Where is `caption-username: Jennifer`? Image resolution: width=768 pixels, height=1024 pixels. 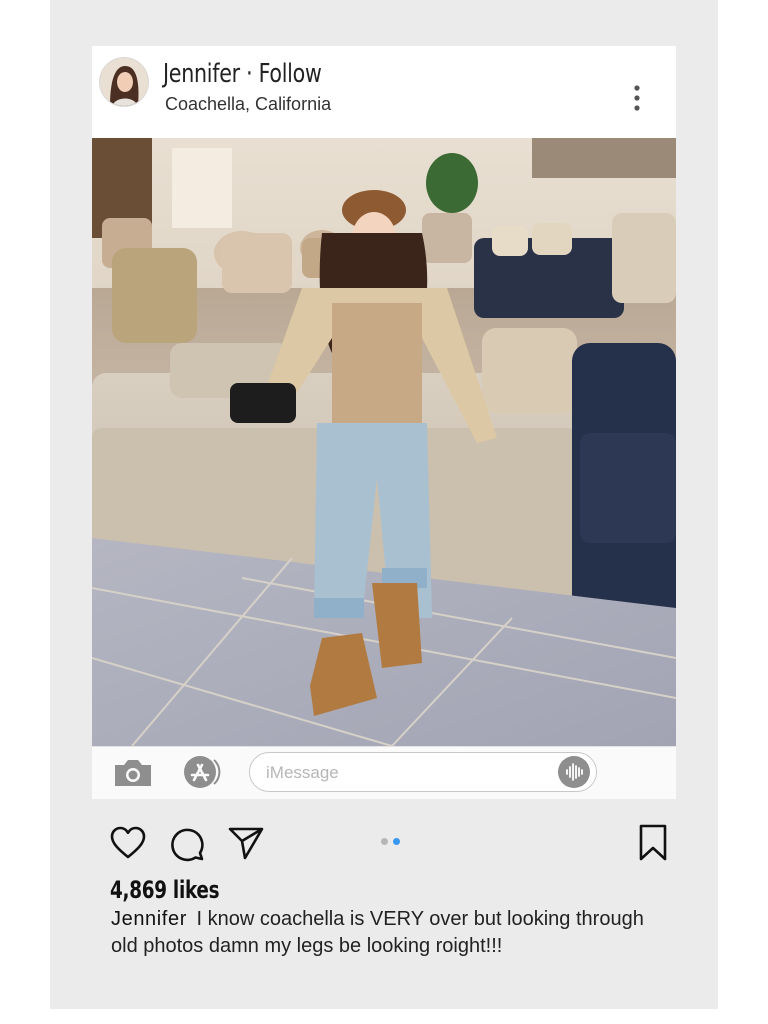
caption-username: Jennifer is located at coordinates (149, 919).